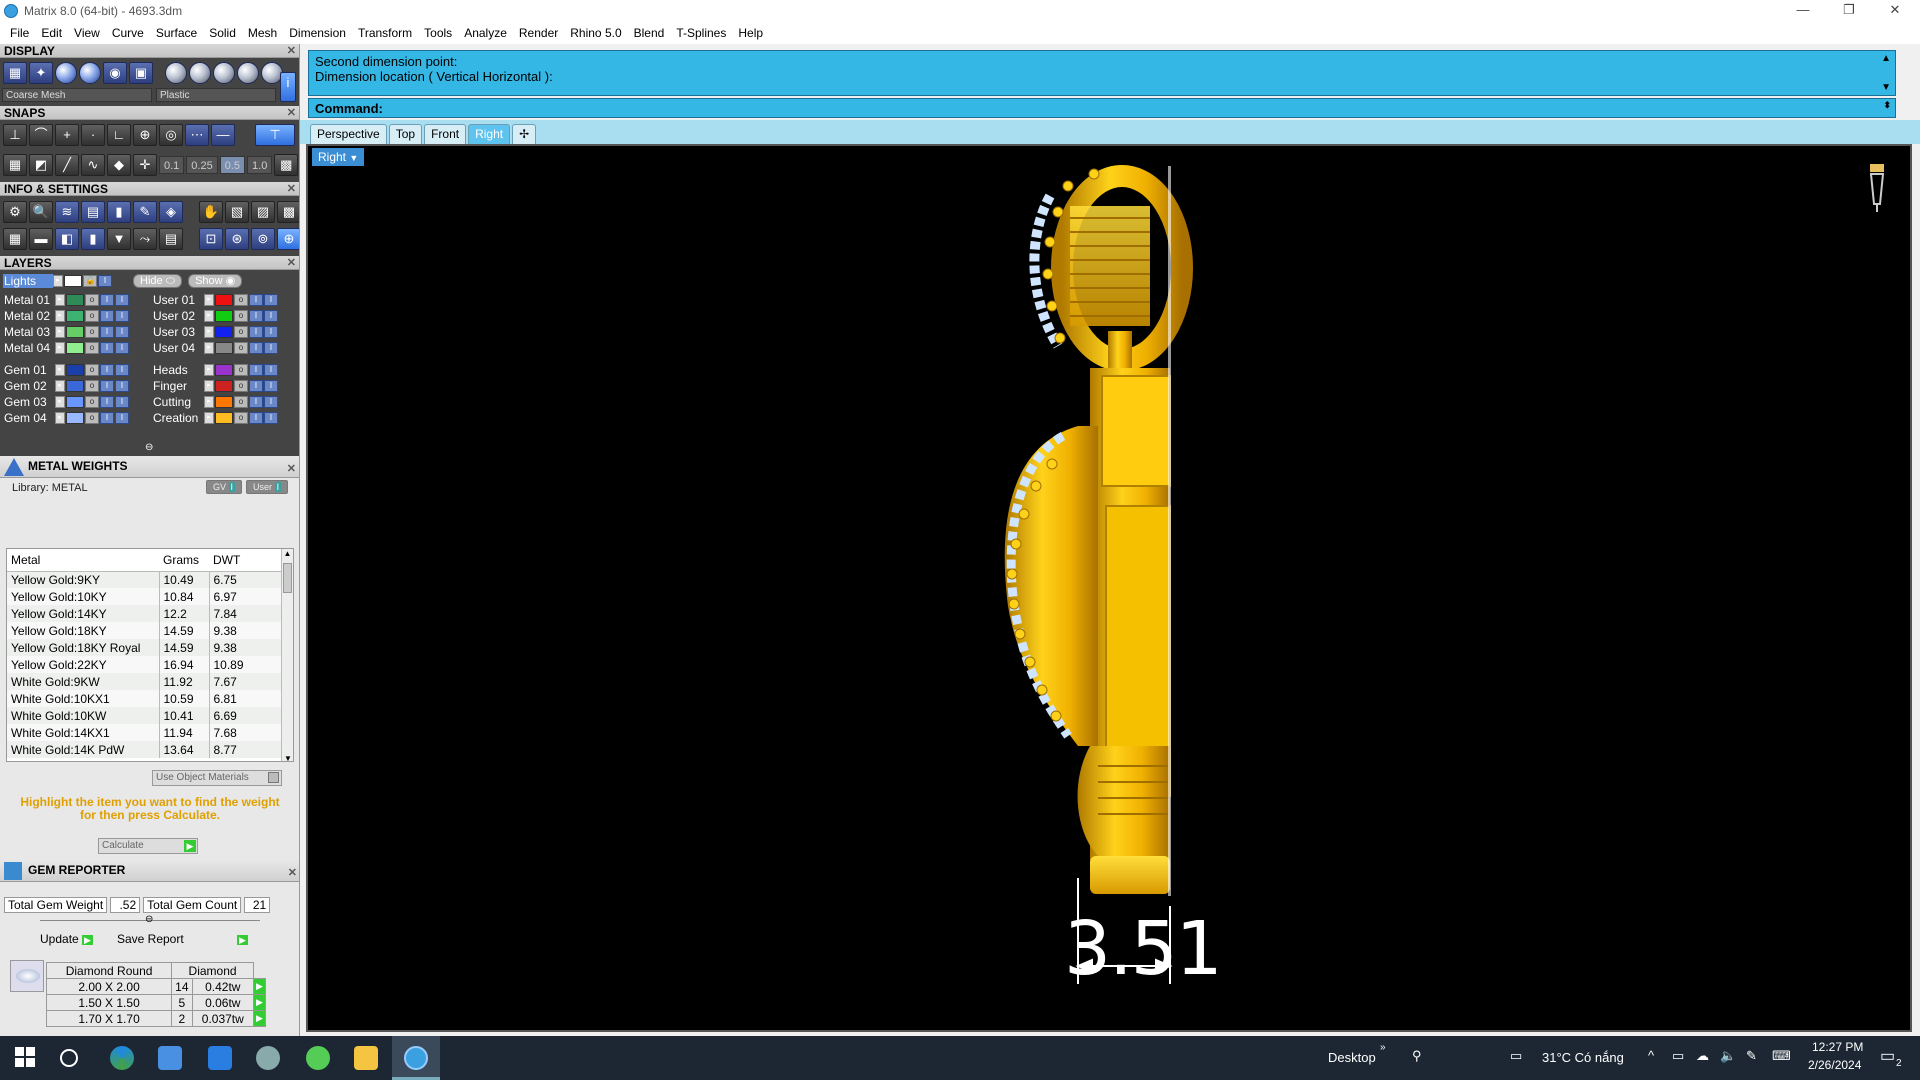 The height and width of the screenshot is (1080, 1920). What do you see at coordinates (184, 596) in the screenshot?
I see `grams-cell: 10.84` at bounding box center [184, 596].